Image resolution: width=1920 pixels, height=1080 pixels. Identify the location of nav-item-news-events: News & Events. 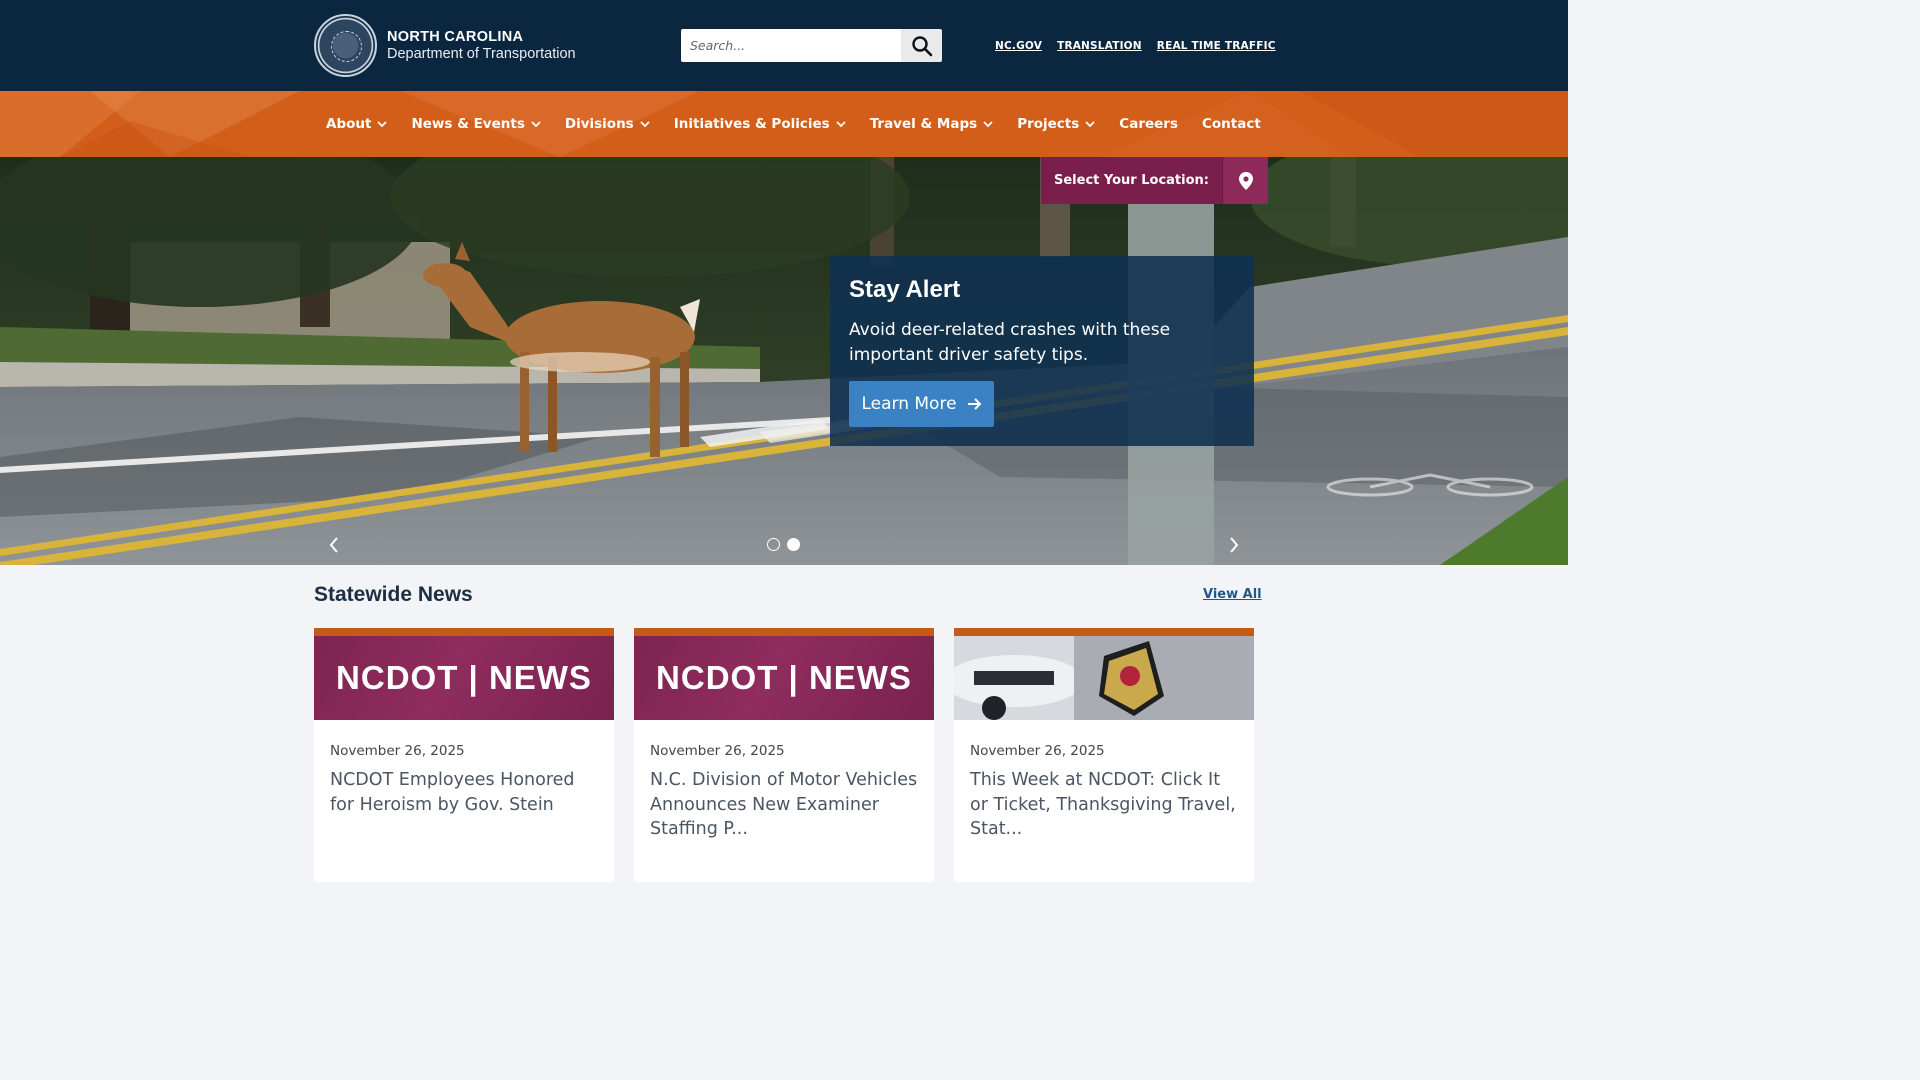
(475, 124).